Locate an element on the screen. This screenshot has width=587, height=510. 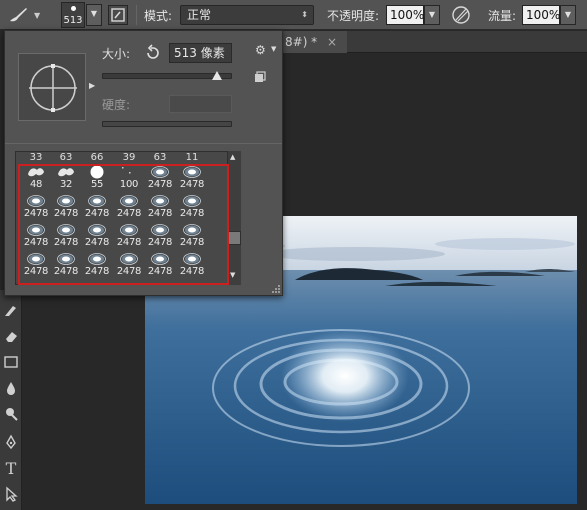
presets-scrollbar-thumb is located at coordinates (234, 238).